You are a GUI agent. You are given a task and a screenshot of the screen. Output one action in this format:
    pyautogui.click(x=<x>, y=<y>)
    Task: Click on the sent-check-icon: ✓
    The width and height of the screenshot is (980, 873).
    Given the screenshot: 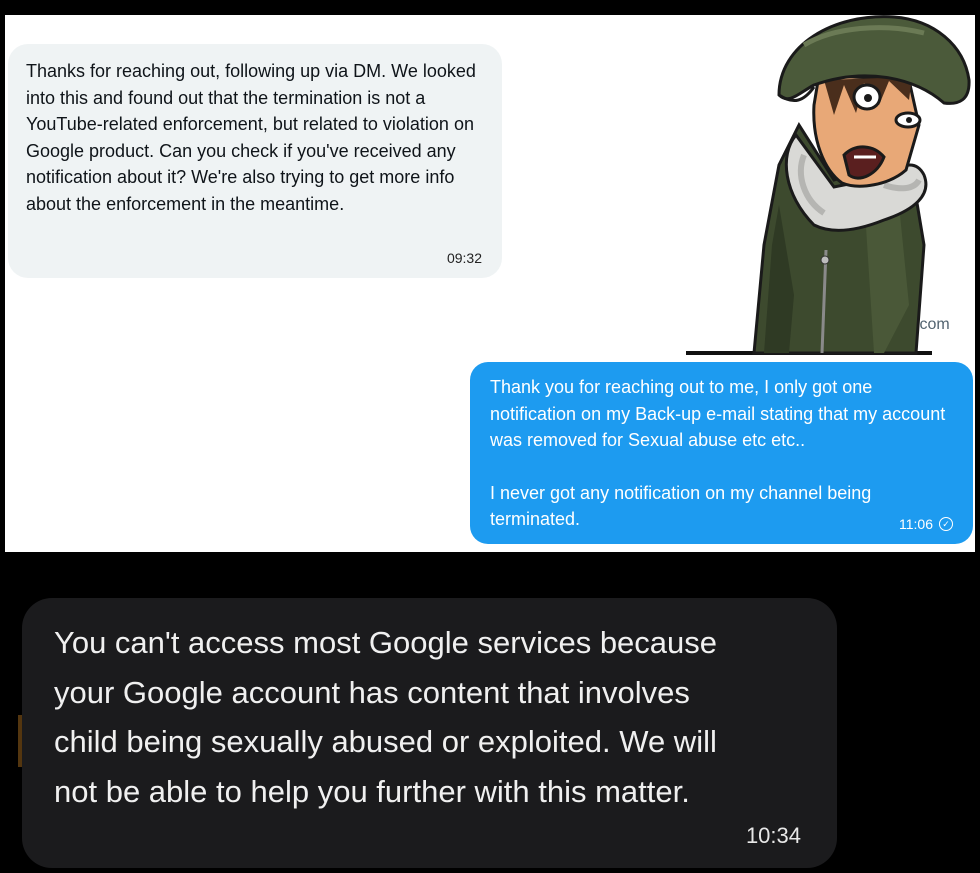 What is the action you would take?
    pyautogui.click(x=946, y=524)
    